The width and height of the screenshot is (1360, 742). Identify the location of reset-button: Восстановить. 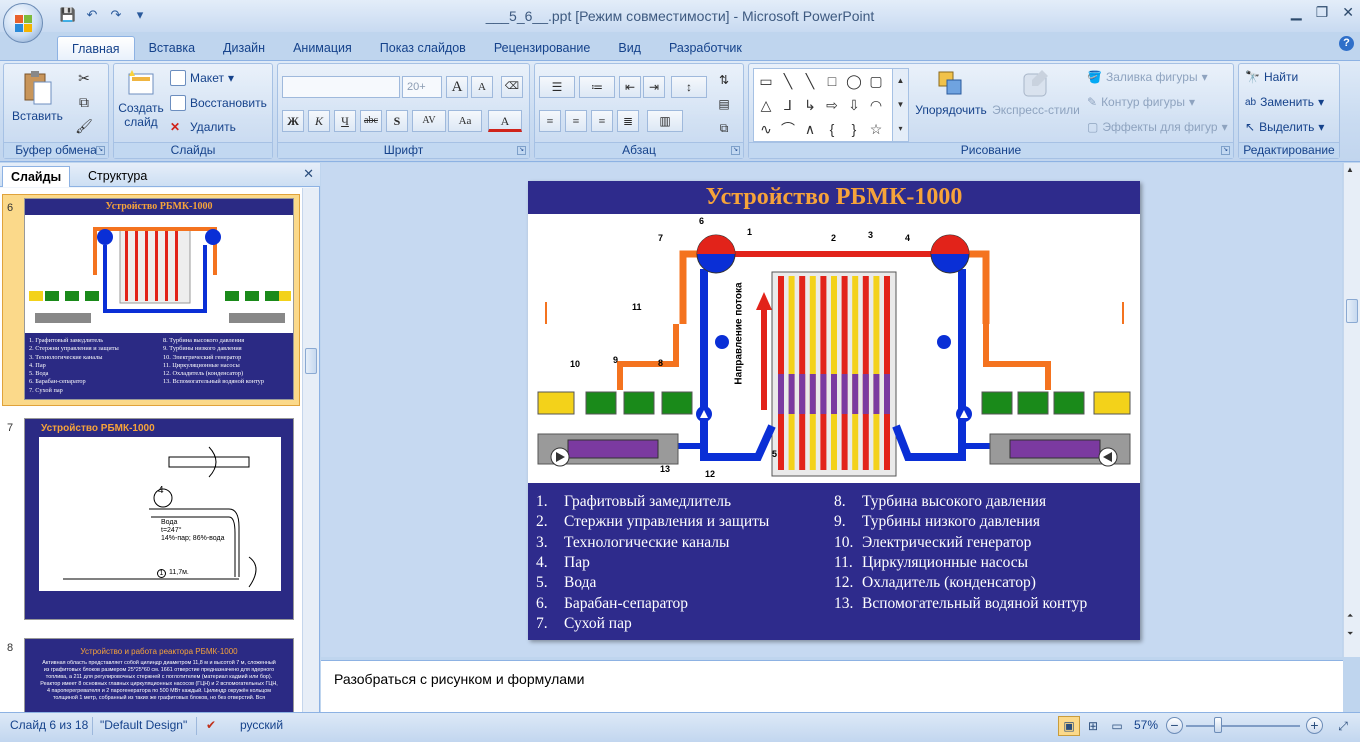
(218, 103).